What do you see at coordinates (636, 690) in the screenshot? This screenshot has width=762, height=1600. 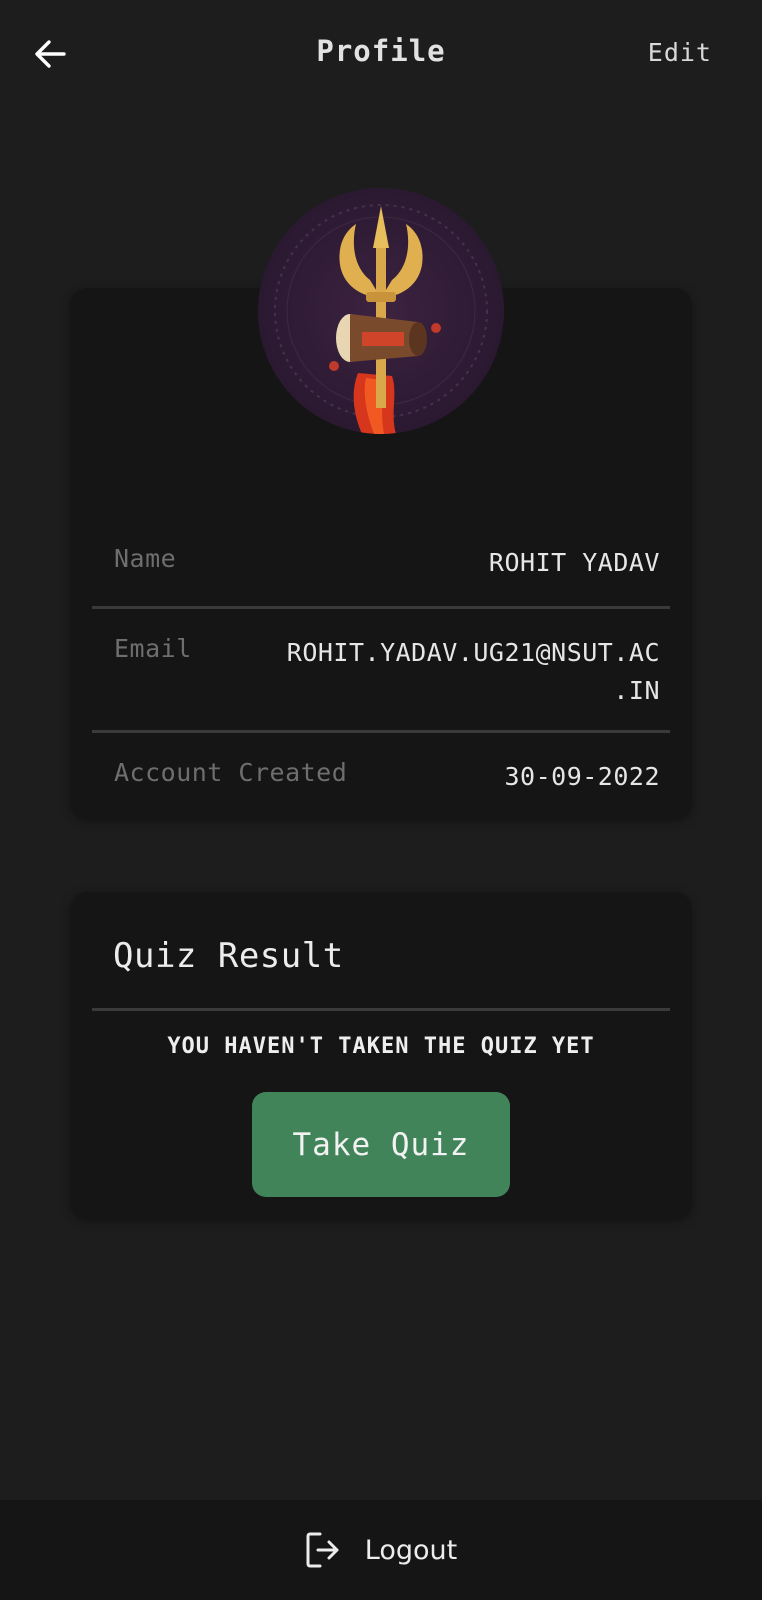 I see `email-value-line2: .IN` at bounding box center [636, 690].